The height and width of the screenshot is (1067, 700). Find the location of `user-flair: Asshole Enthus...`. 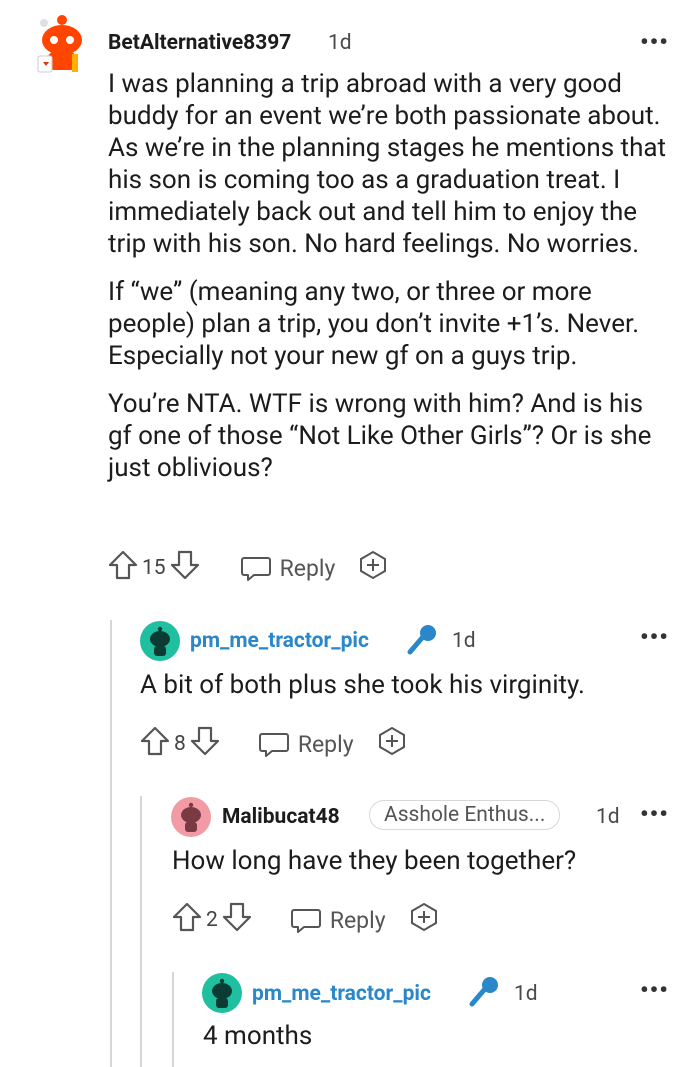

user-flair: Asshole Enthus... is located at coordinates (465, 815).